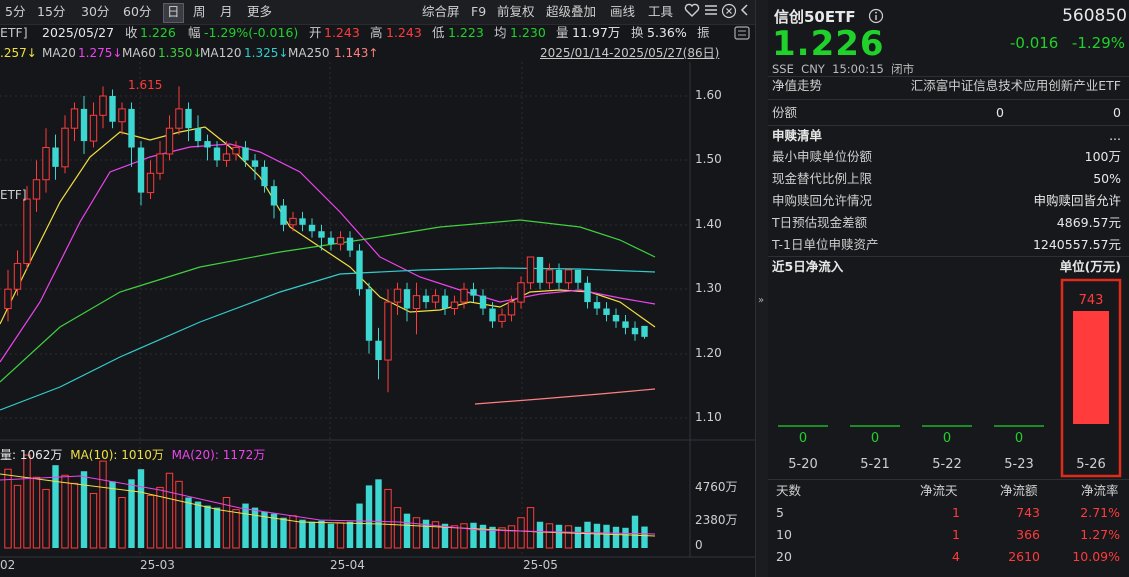  I want to click on row-value: 100万, so click(1103, 157).